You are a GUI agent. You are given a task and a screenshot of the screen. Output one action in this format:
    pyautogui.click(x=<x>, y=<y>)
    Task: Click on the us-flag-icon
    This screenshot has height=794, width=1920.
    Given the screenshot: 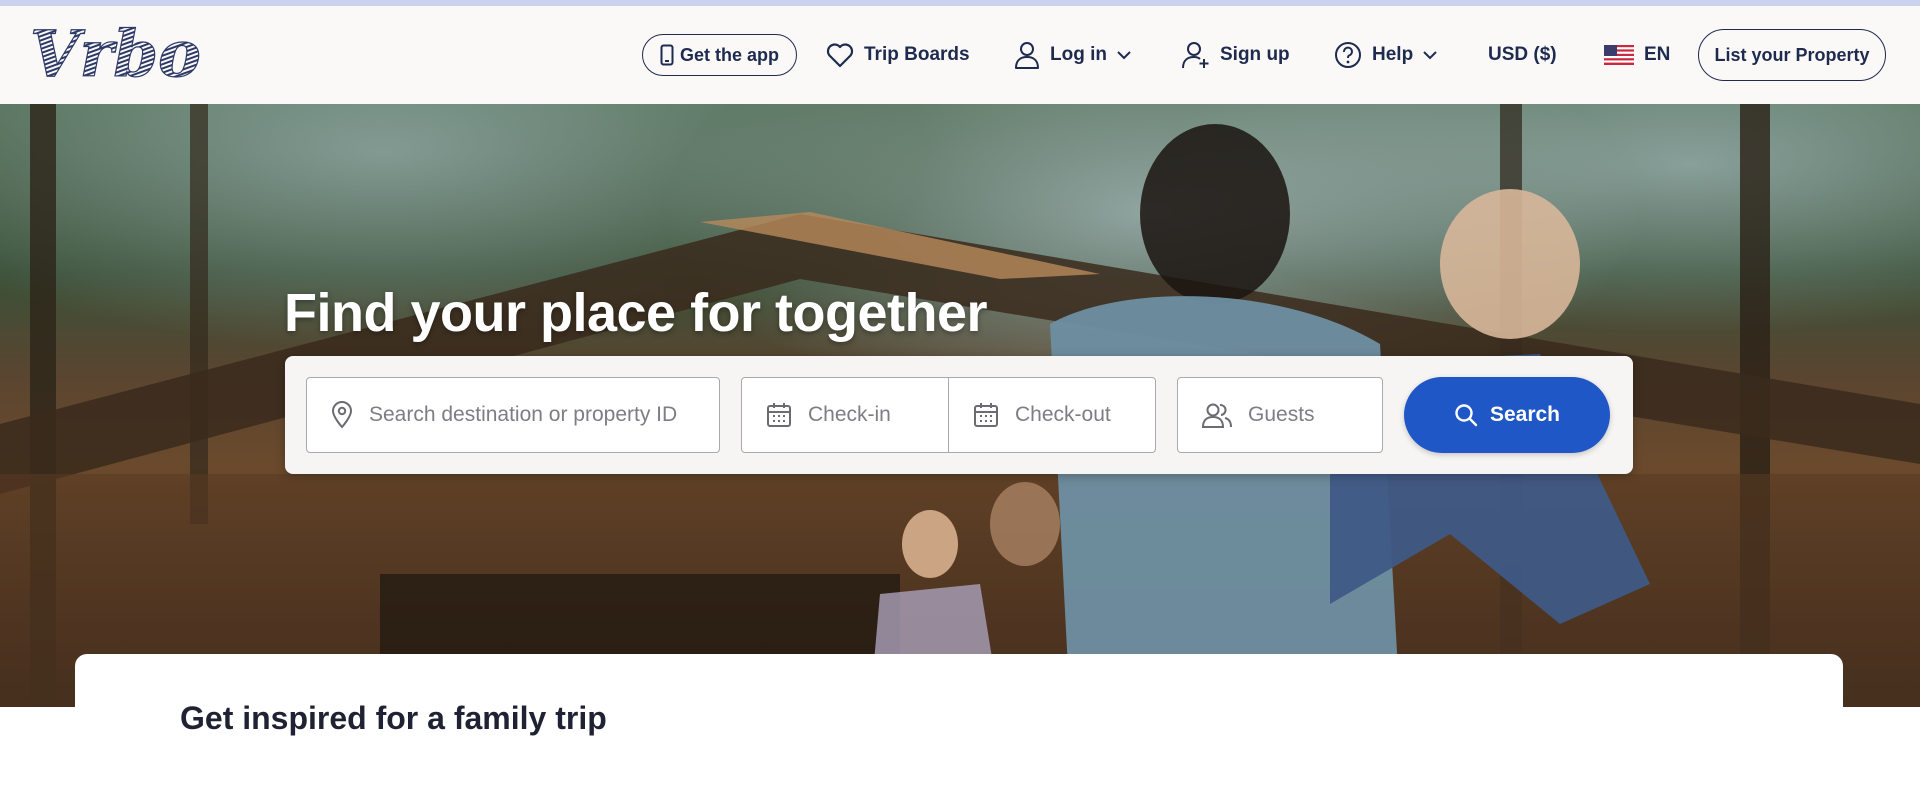 What is the action you would take?
    pyautogui.click(x=1619, y=55)
    